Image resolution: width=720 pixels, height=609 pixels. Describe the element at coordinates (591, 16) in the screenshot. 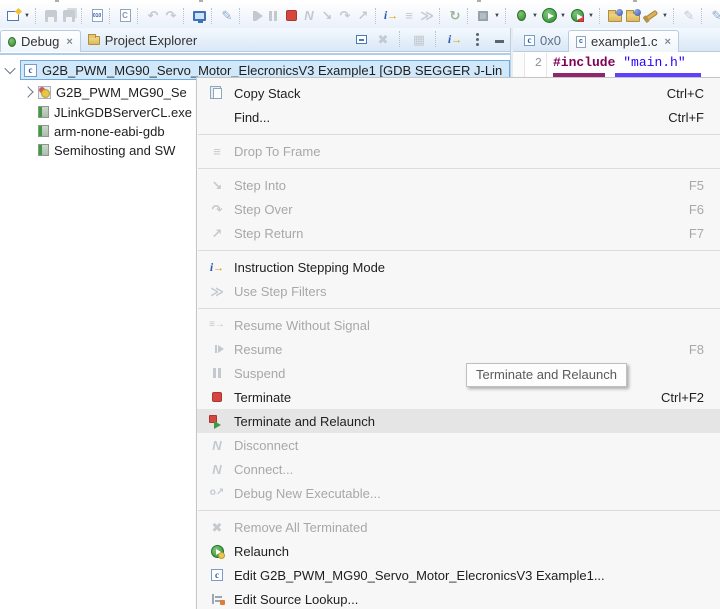

I see `external-tools-dropdown: ▼` at that location.